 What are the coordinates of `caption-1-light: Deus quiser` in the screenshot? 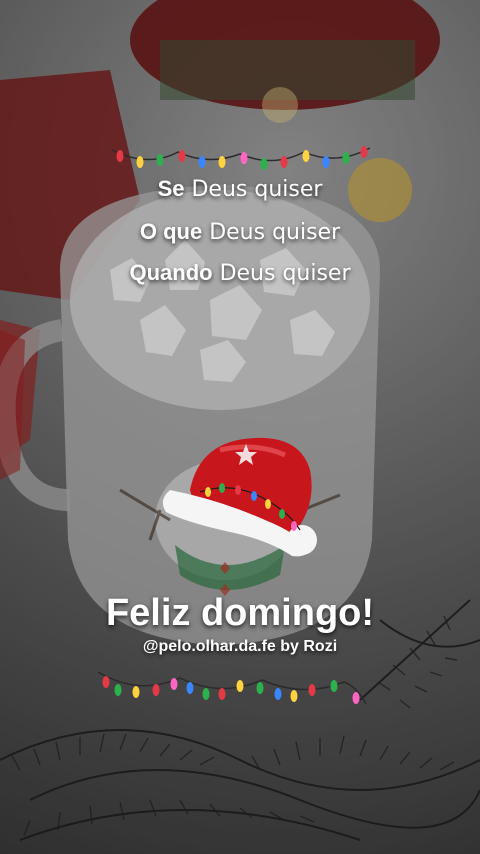 It's located at (257, 189).